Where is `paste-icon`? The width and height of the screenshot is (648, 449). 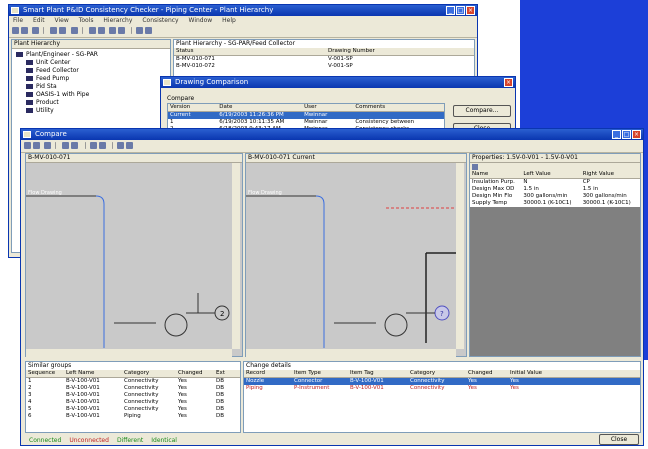 paste-icon is located at coordinates (74, 30).